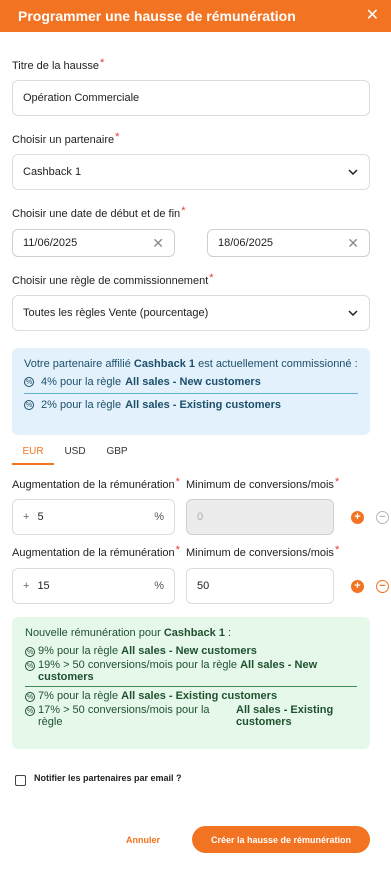 The width and height of the screenshot is (391, 872). What do you see at coordinates (81, 405) in the screenshot?
I see `info-rule-text: 2% pour la règle` at bounding box center [81, 405].